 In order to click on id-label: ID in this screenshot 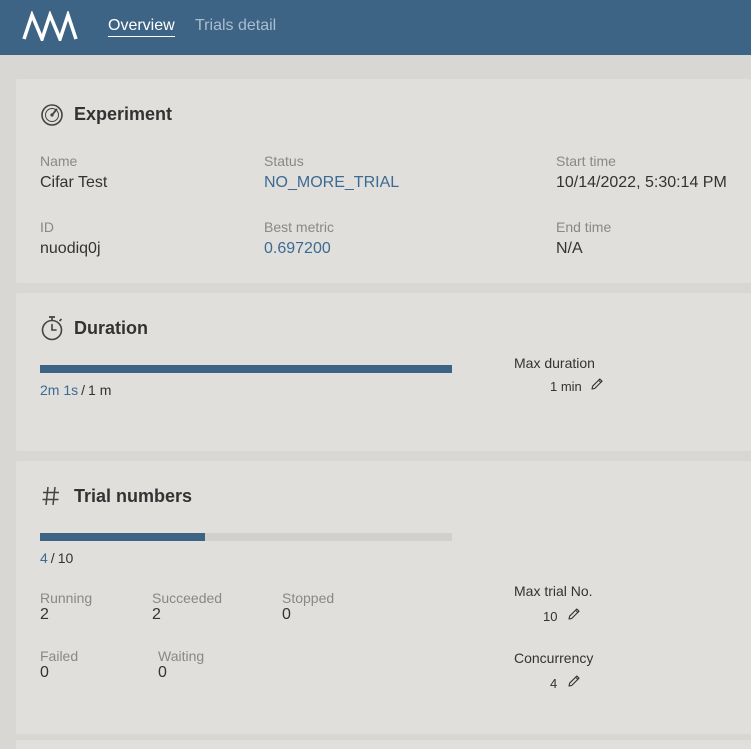, I will do `click(47, 227)`.